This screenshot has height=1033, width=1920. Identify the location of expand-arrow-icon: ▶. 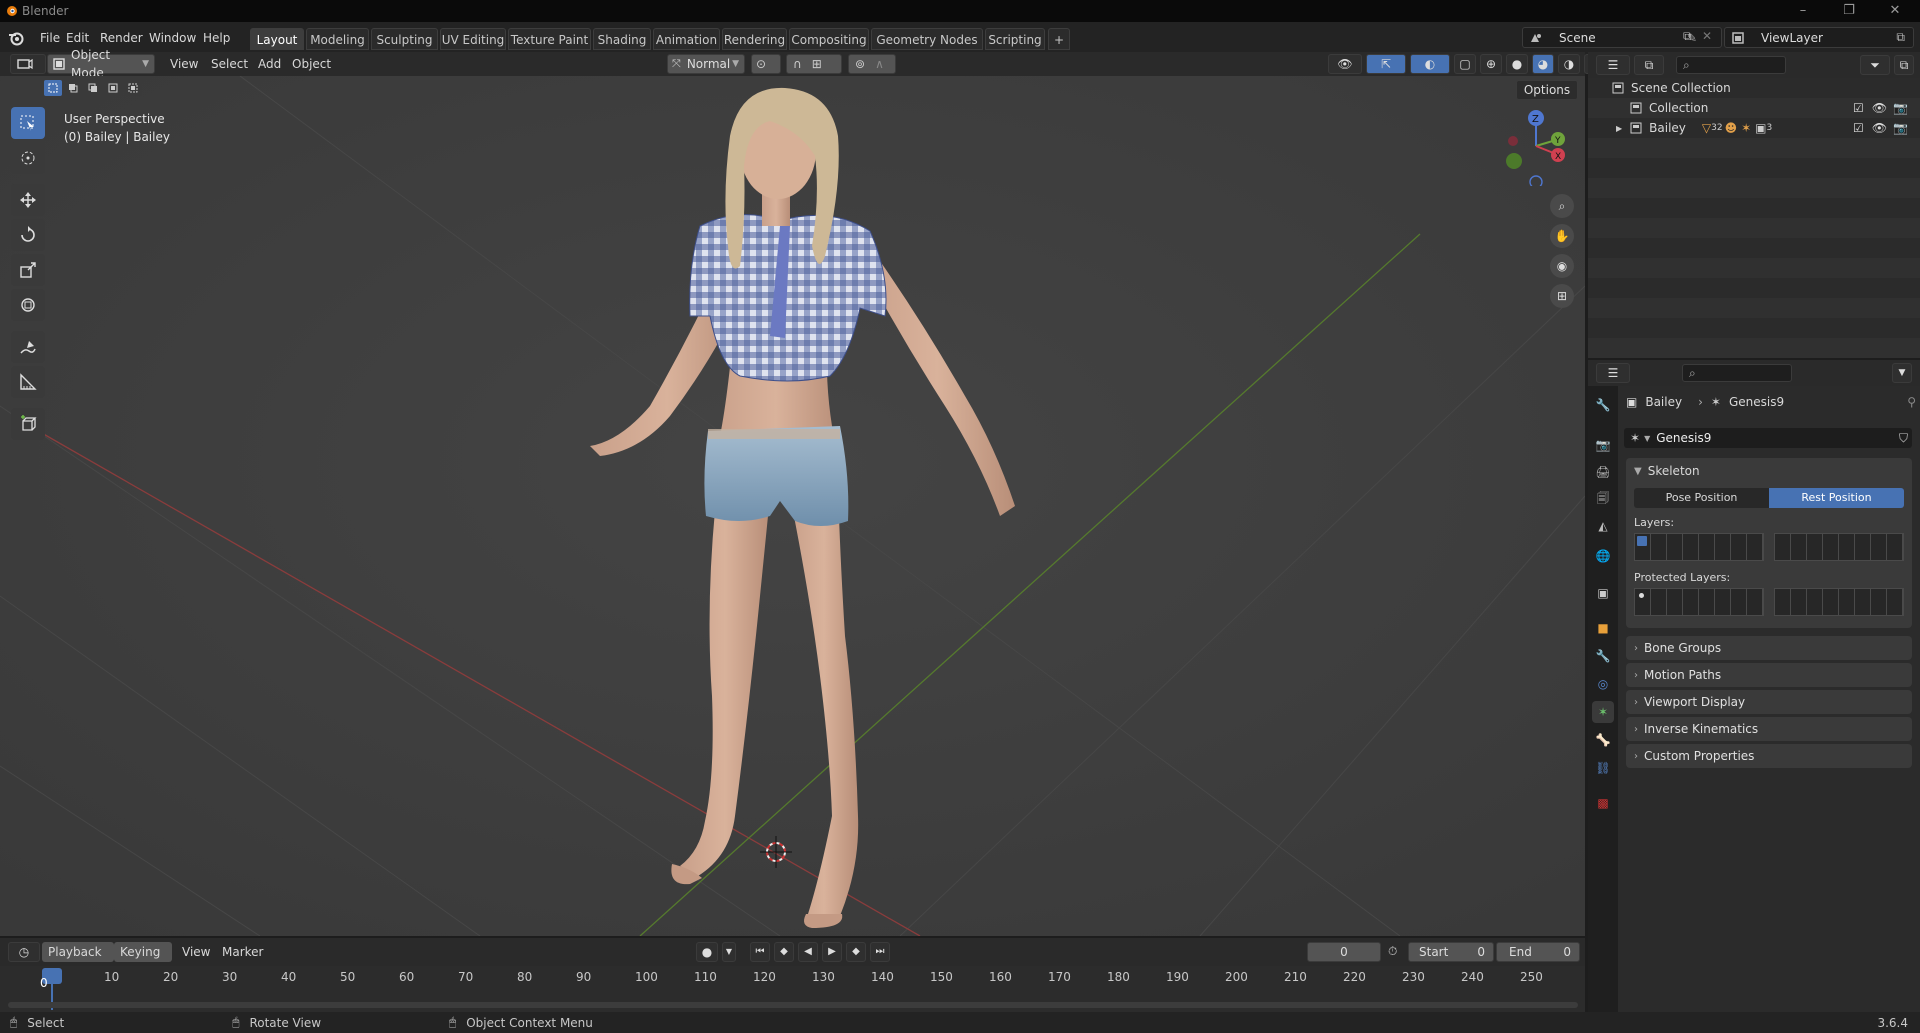
(1619, 128).